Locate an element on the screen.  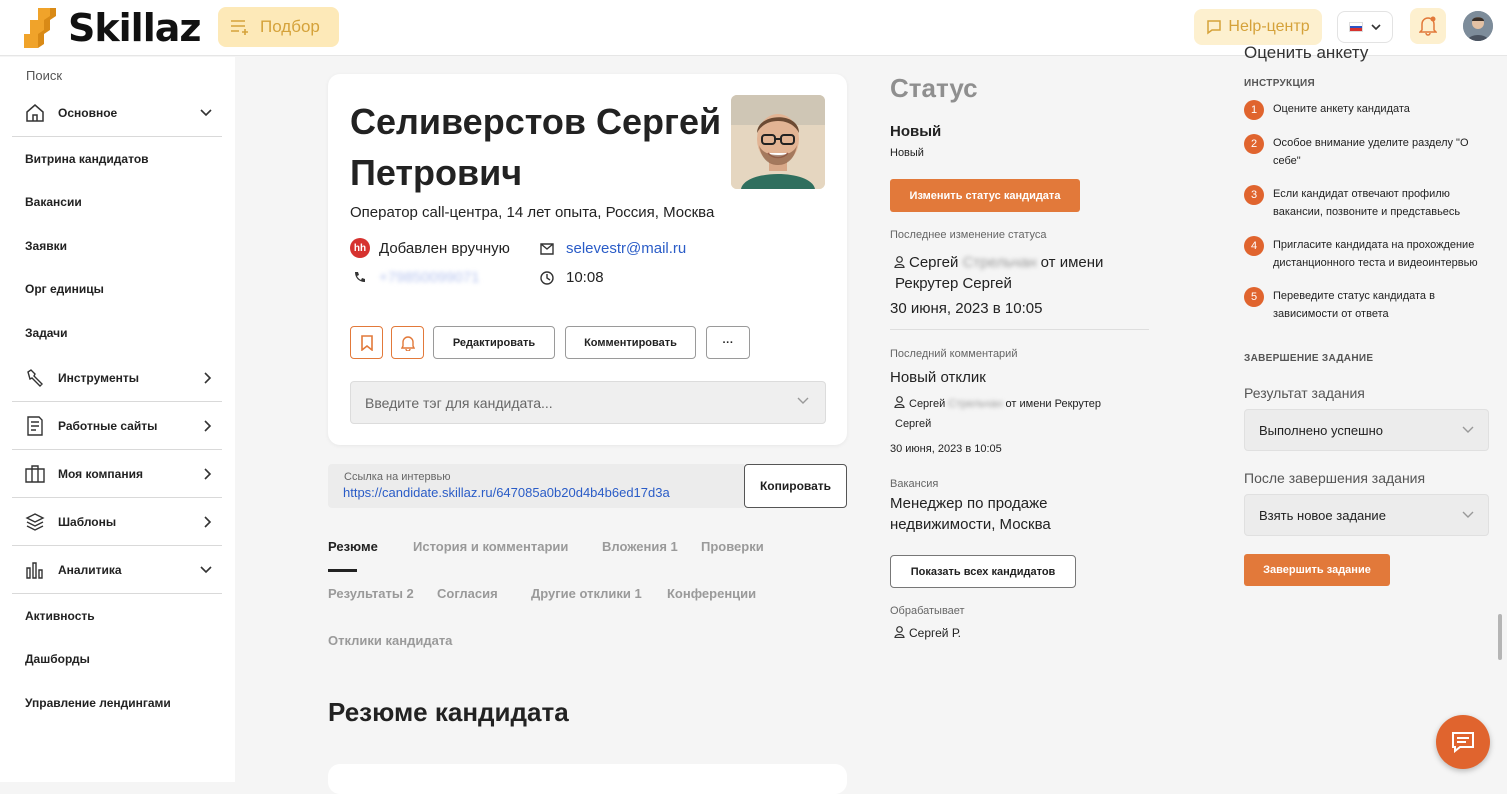
candidate-name-line2: Петрович is located at coordinates (436, 172).